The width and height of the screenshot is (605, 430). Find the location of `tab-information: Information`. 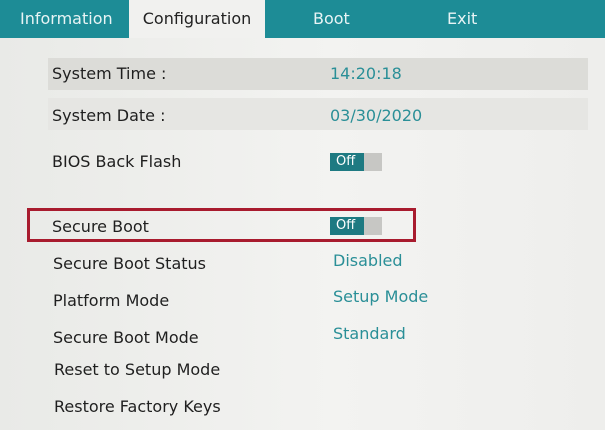

tab-information: Information is located at coordinates (66, 19).